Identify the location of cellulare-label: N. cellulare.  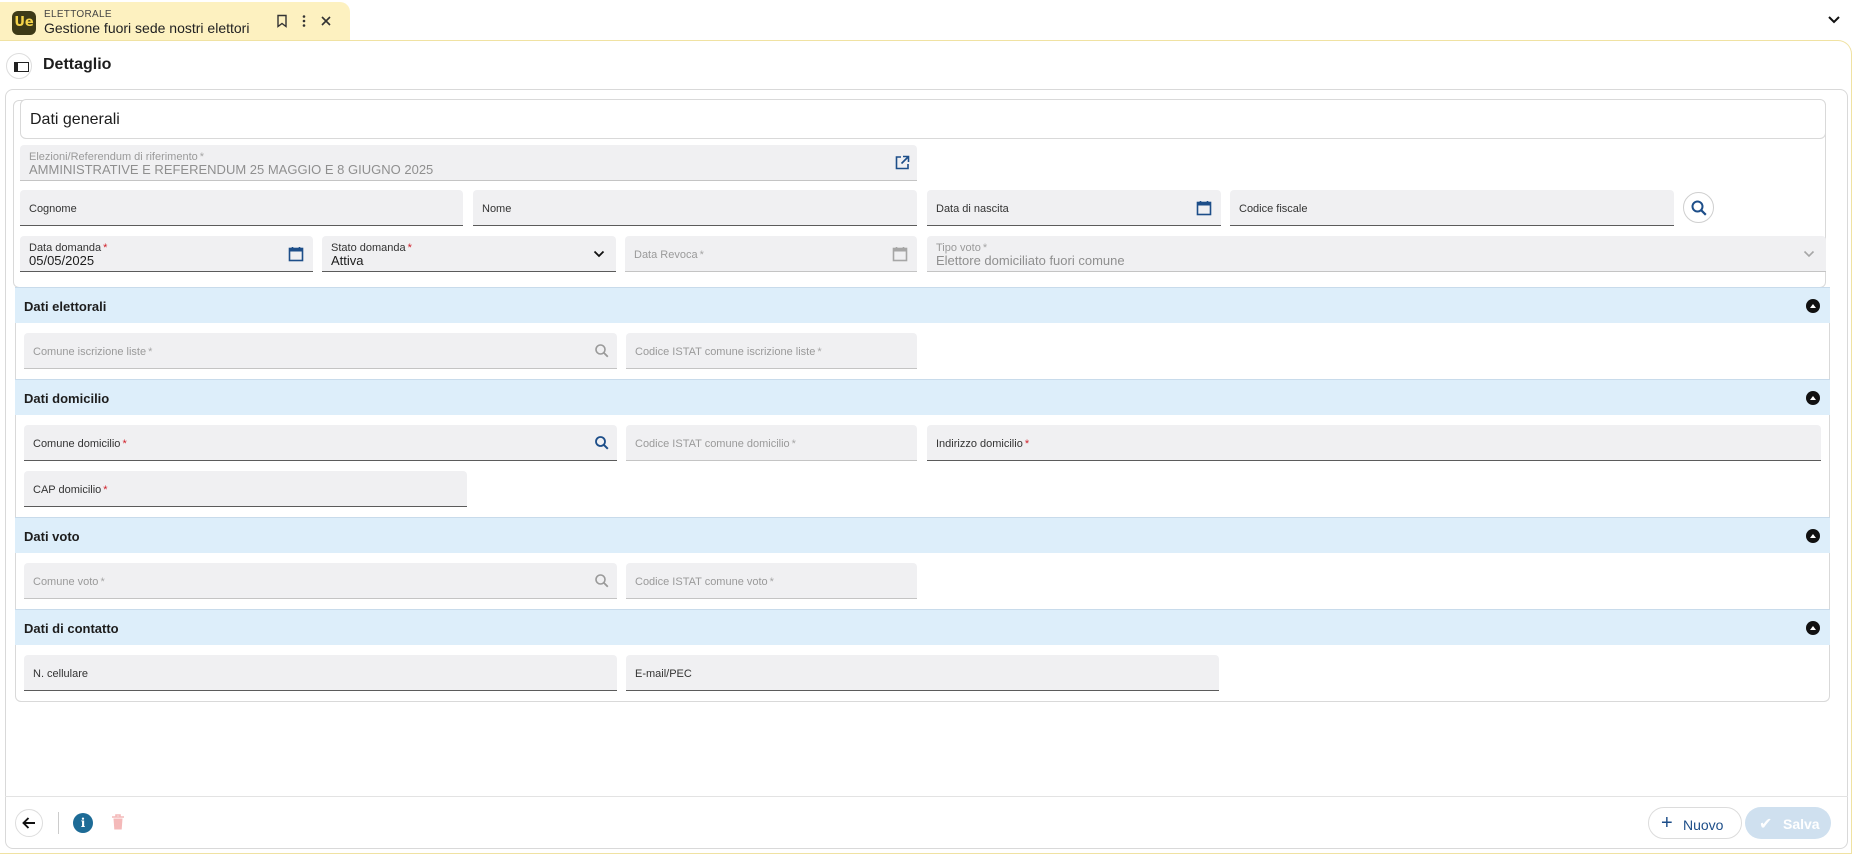
(61, 674).